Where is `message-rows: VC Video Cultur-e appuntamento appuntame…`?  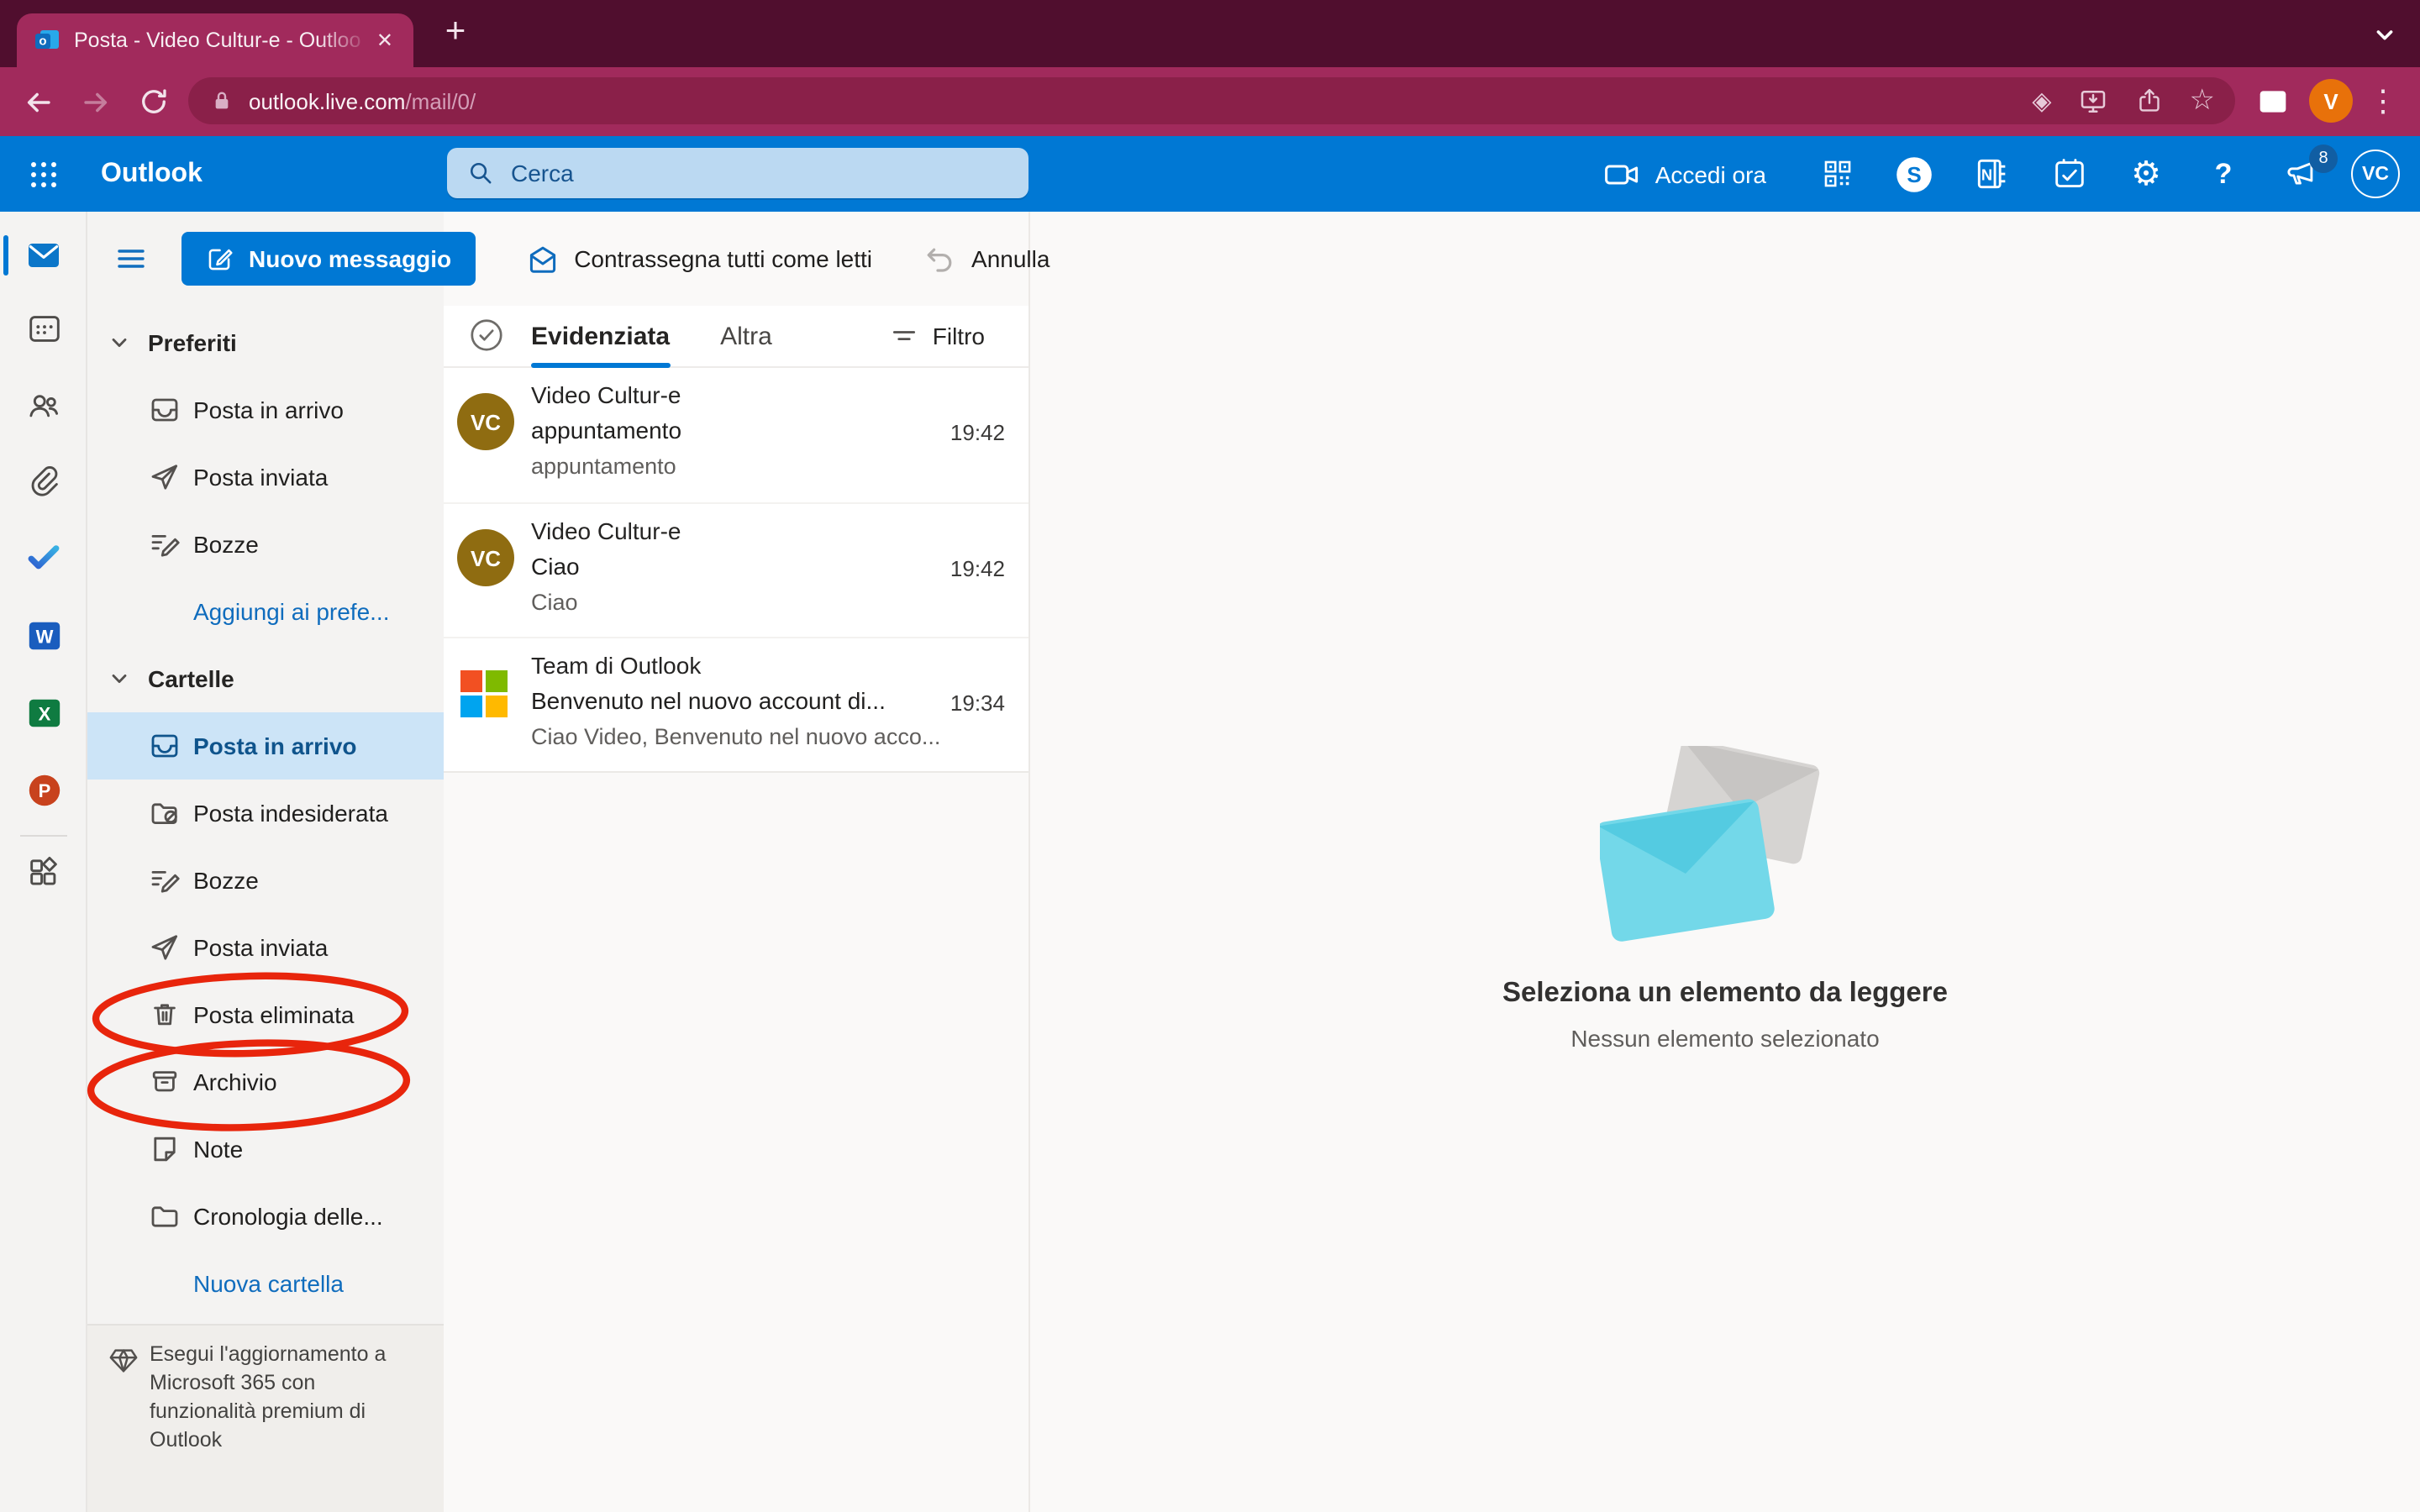 message-rows: VC Video Cultur-e appuntamento appuntame… is located at coordinates (736, 569).